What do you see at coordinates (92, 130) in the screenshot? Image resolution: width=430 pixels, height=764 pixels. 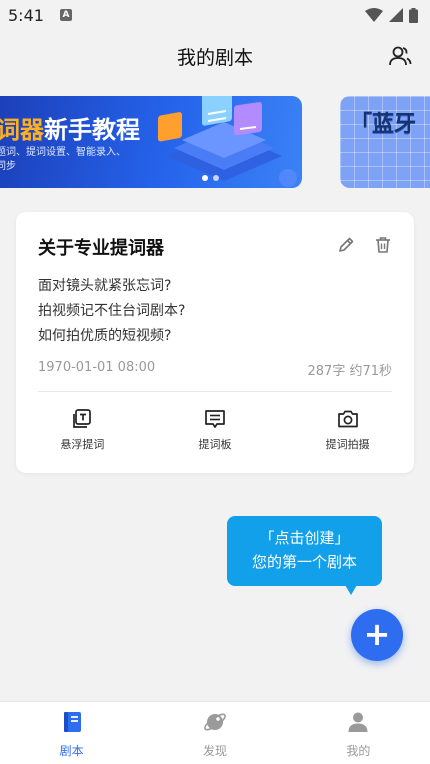 I see `banner-title-rest: 新手教程` at bounding box center [92, 130].